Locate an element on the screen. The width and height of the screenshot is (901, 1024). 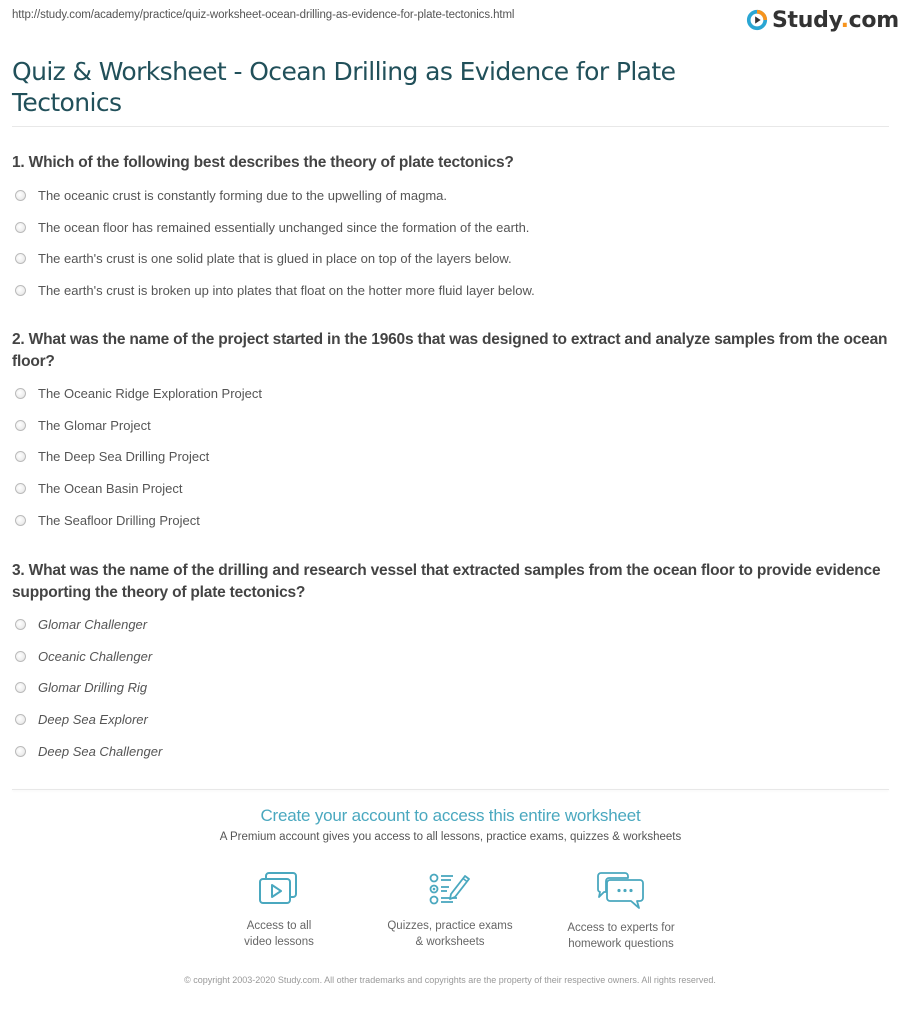
option-text: Deep Sea Explorer is located at coordinates (93, 720).